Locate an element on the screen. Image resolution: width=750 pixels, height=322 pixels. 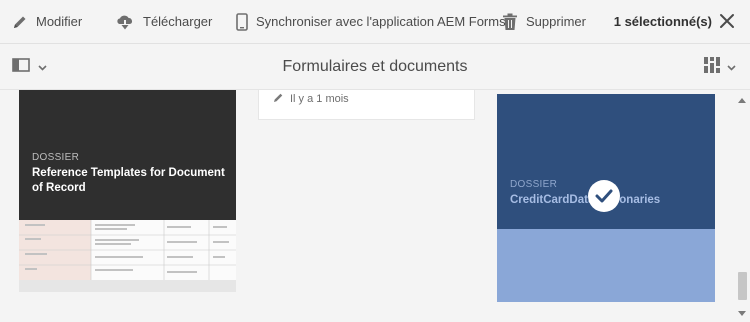
view-switcher-button is located at coordinates (720, 67).